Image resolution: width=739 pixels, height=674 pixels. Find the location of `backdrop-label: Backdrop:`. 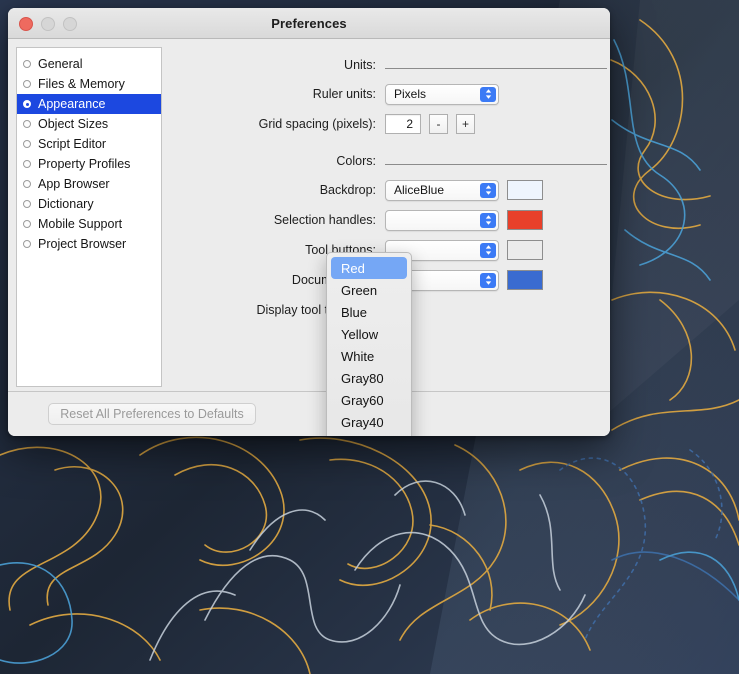

backdrop-label: Backdrop: is located at coordinates (347, 190).